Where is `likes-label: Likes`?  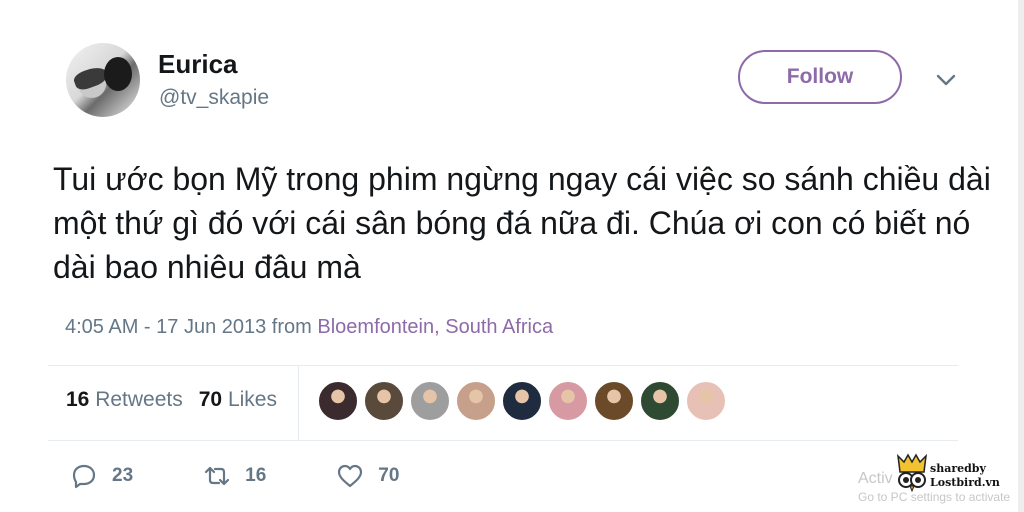
likes-label: Likes is located at coordinates (252, 399).